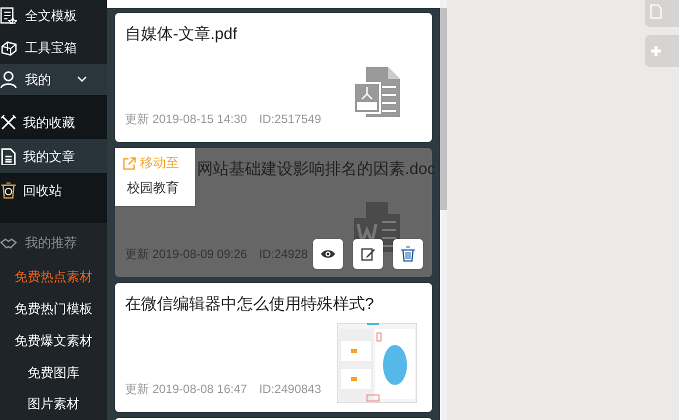 Image resolution: width=679 pixels, height=420 pixels. I want to click on sidebar-link: 免费热点素材, so click(53, 277).